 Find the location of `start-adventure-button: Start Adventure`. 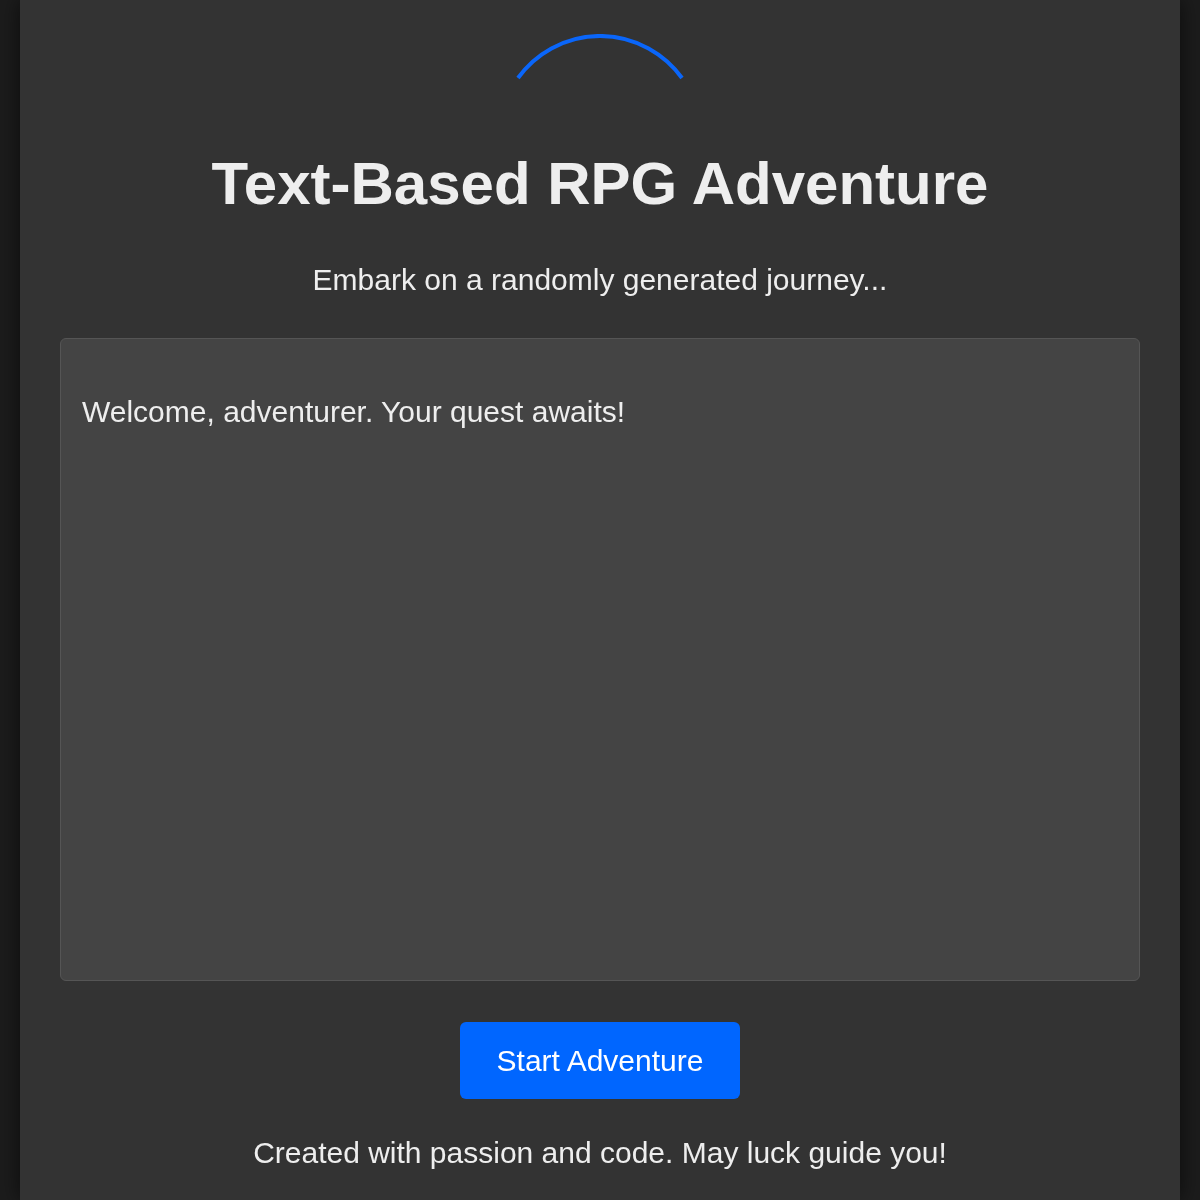

start-adventure-button: Start Adventure is located at coordinates (600, 1060).